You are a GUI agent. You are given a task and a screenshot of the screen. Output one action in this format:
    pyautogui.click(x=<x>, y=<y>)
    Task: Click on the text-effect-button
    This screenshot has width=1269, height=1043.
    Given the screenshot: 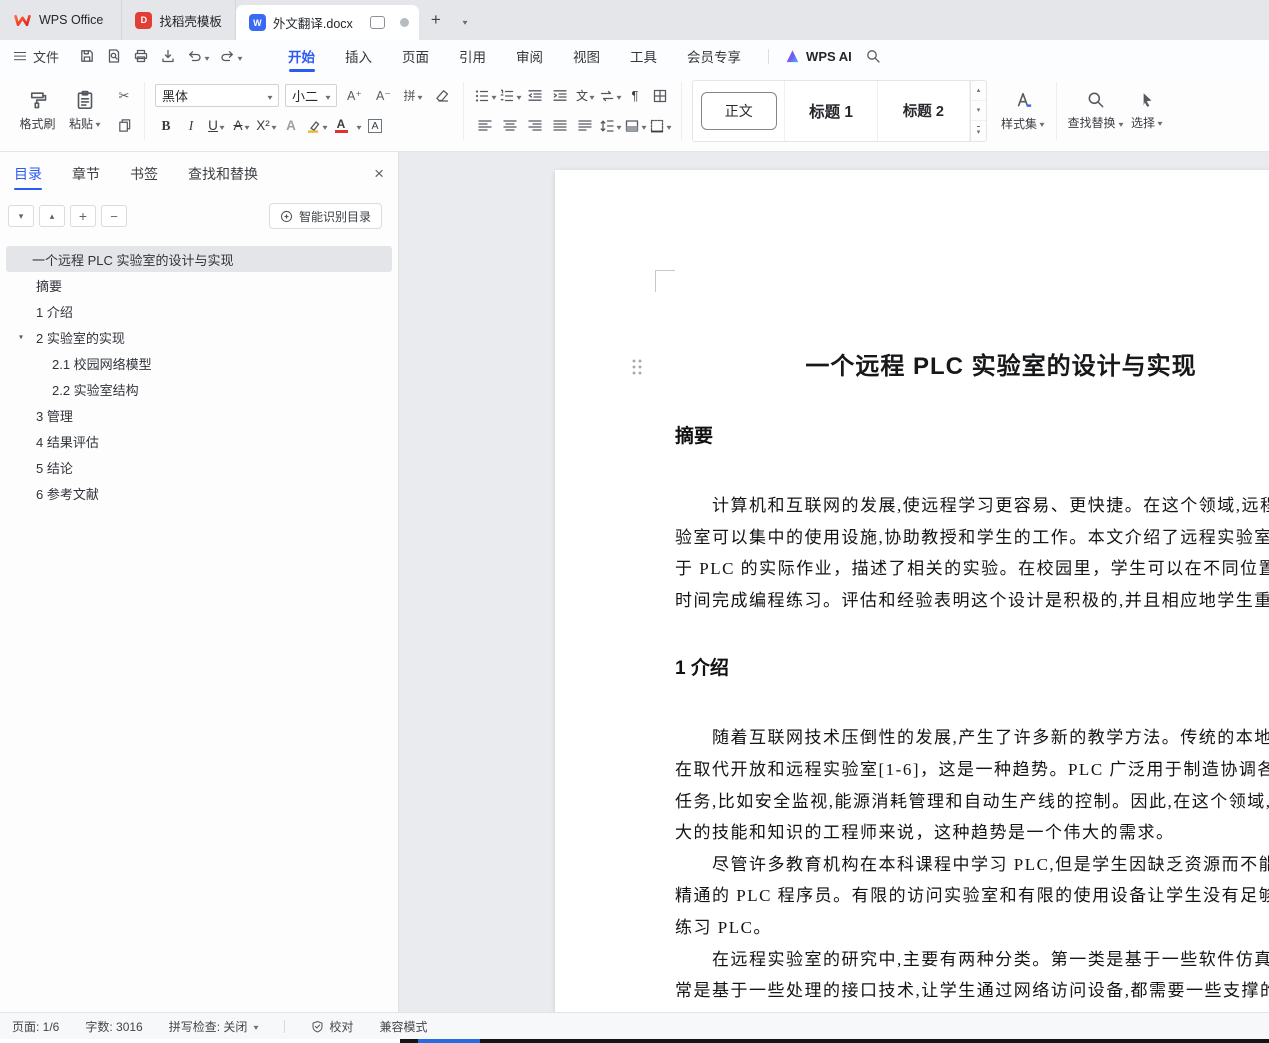 What is the action you would take?
    pyautogui.click(x=291, y=125)
    